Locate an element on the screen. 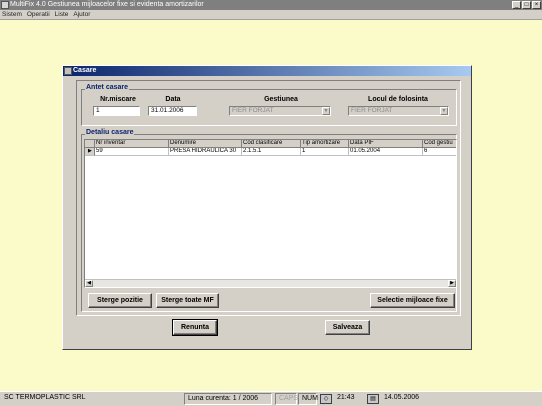 This screenshot has width=542, height=406. menu-ajutor: Ajutor is located at coordinates (81, 14).